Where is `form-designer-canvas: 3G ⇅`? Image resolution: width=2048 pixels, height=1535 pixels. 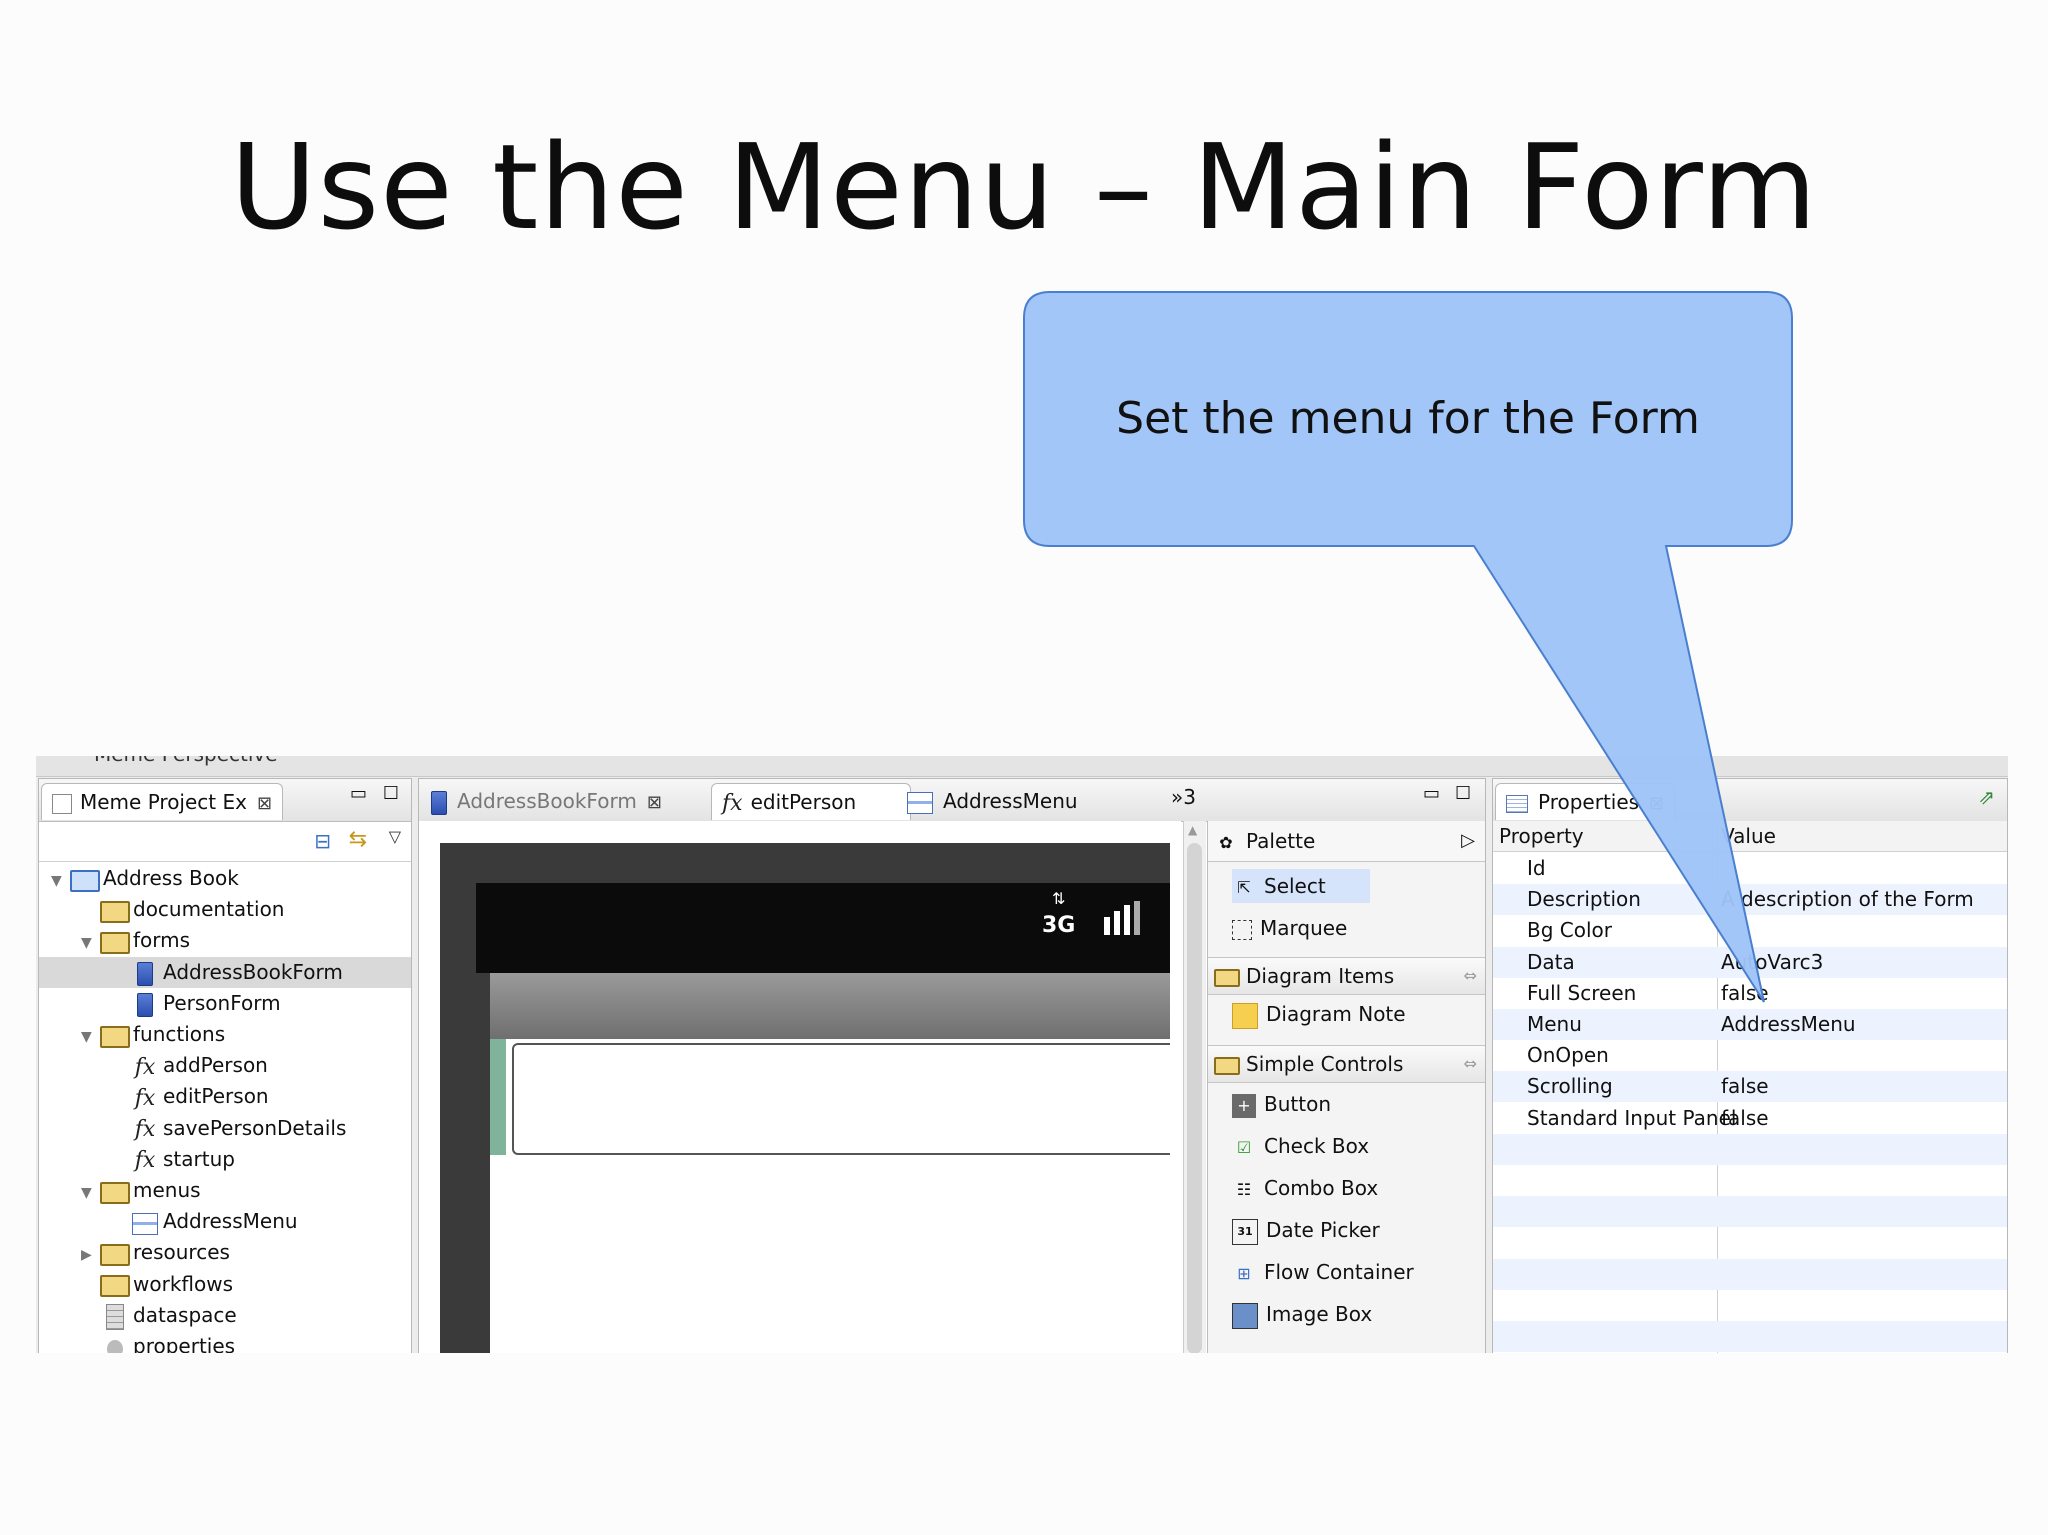 form-designer-canvas: 3G ⇅ is located at coordinates (800, 1087).